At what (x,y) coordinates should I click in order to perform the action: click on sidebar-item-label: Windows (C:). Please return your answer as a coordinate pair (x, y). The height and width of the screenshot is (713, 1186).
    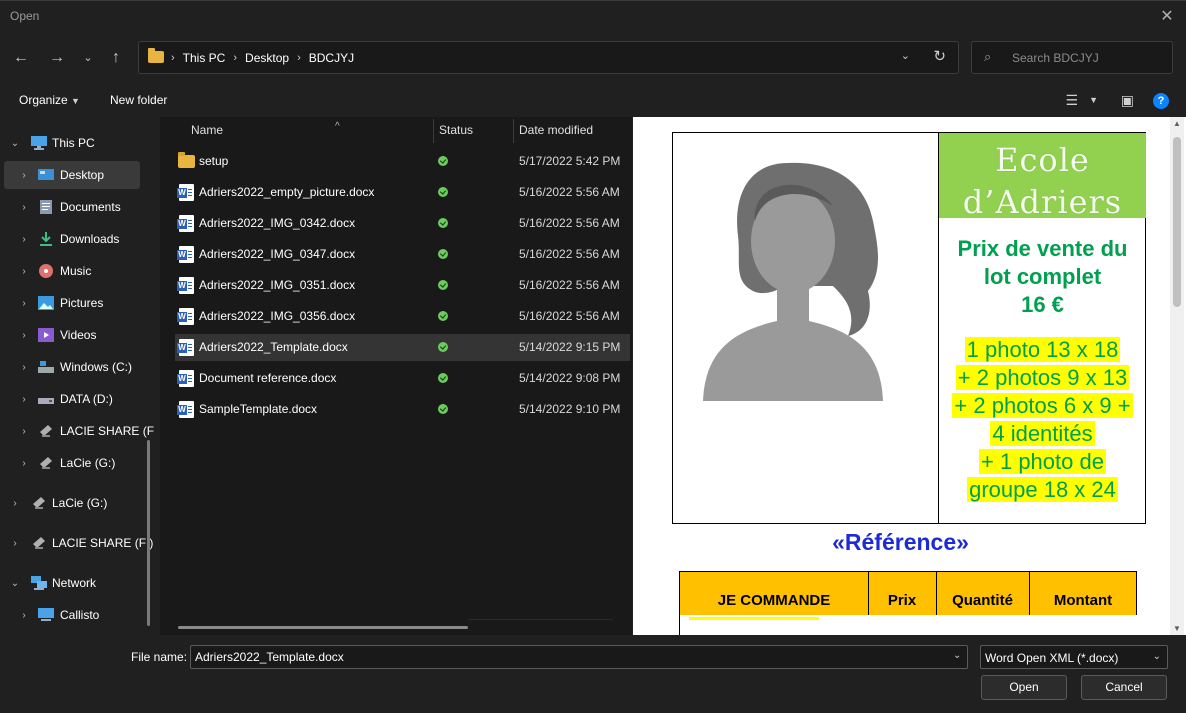
    Looking at the image, I should click on (96, 367).